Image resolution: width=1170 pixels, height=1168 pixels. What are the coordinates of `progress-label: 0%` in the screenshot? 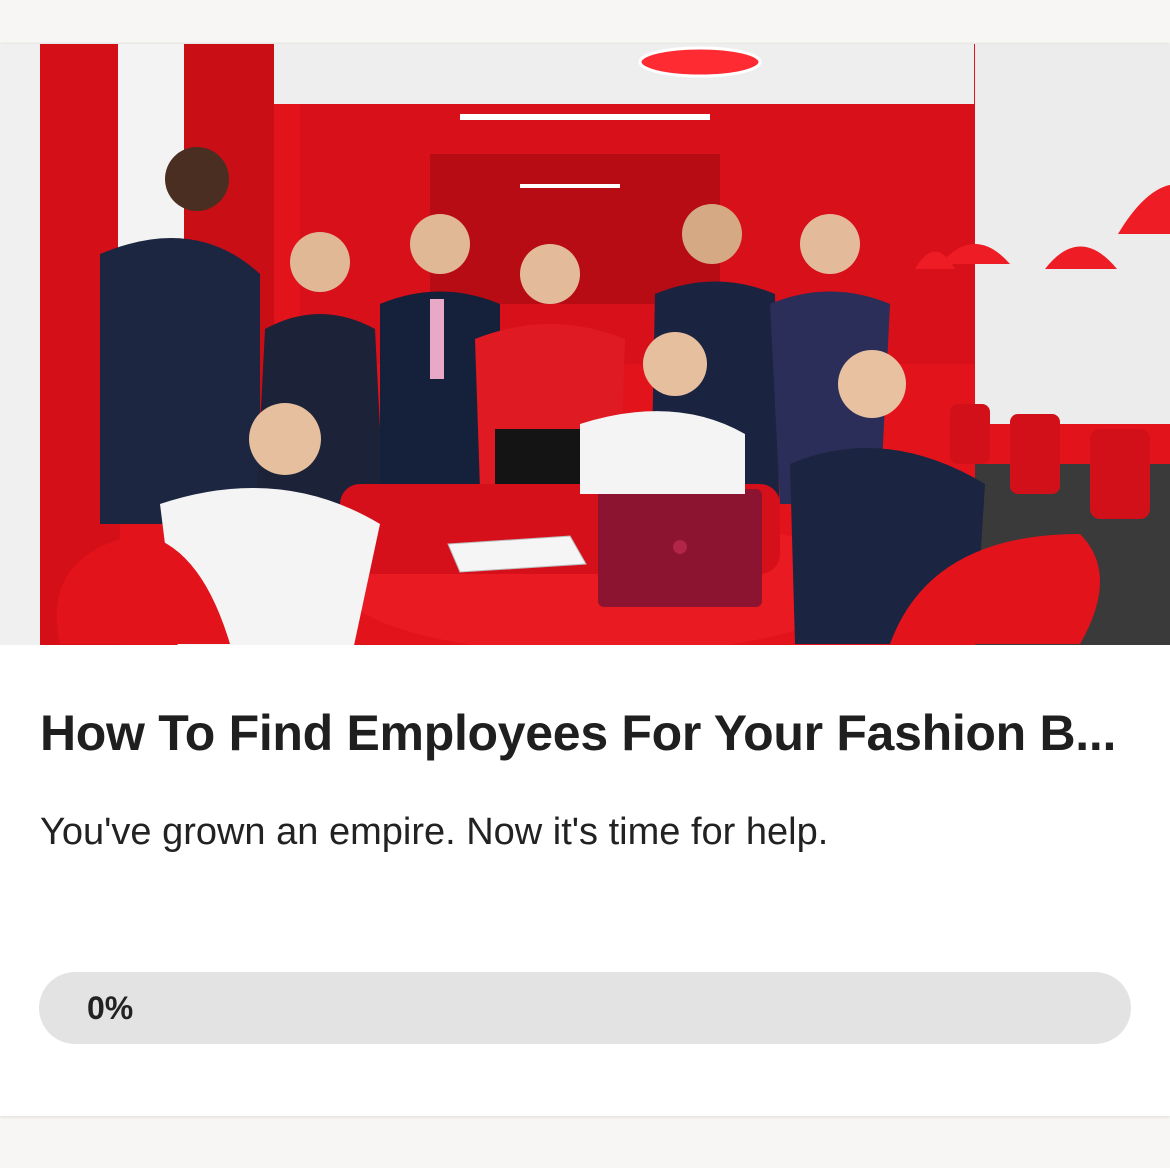 It's located at (110, 1008).